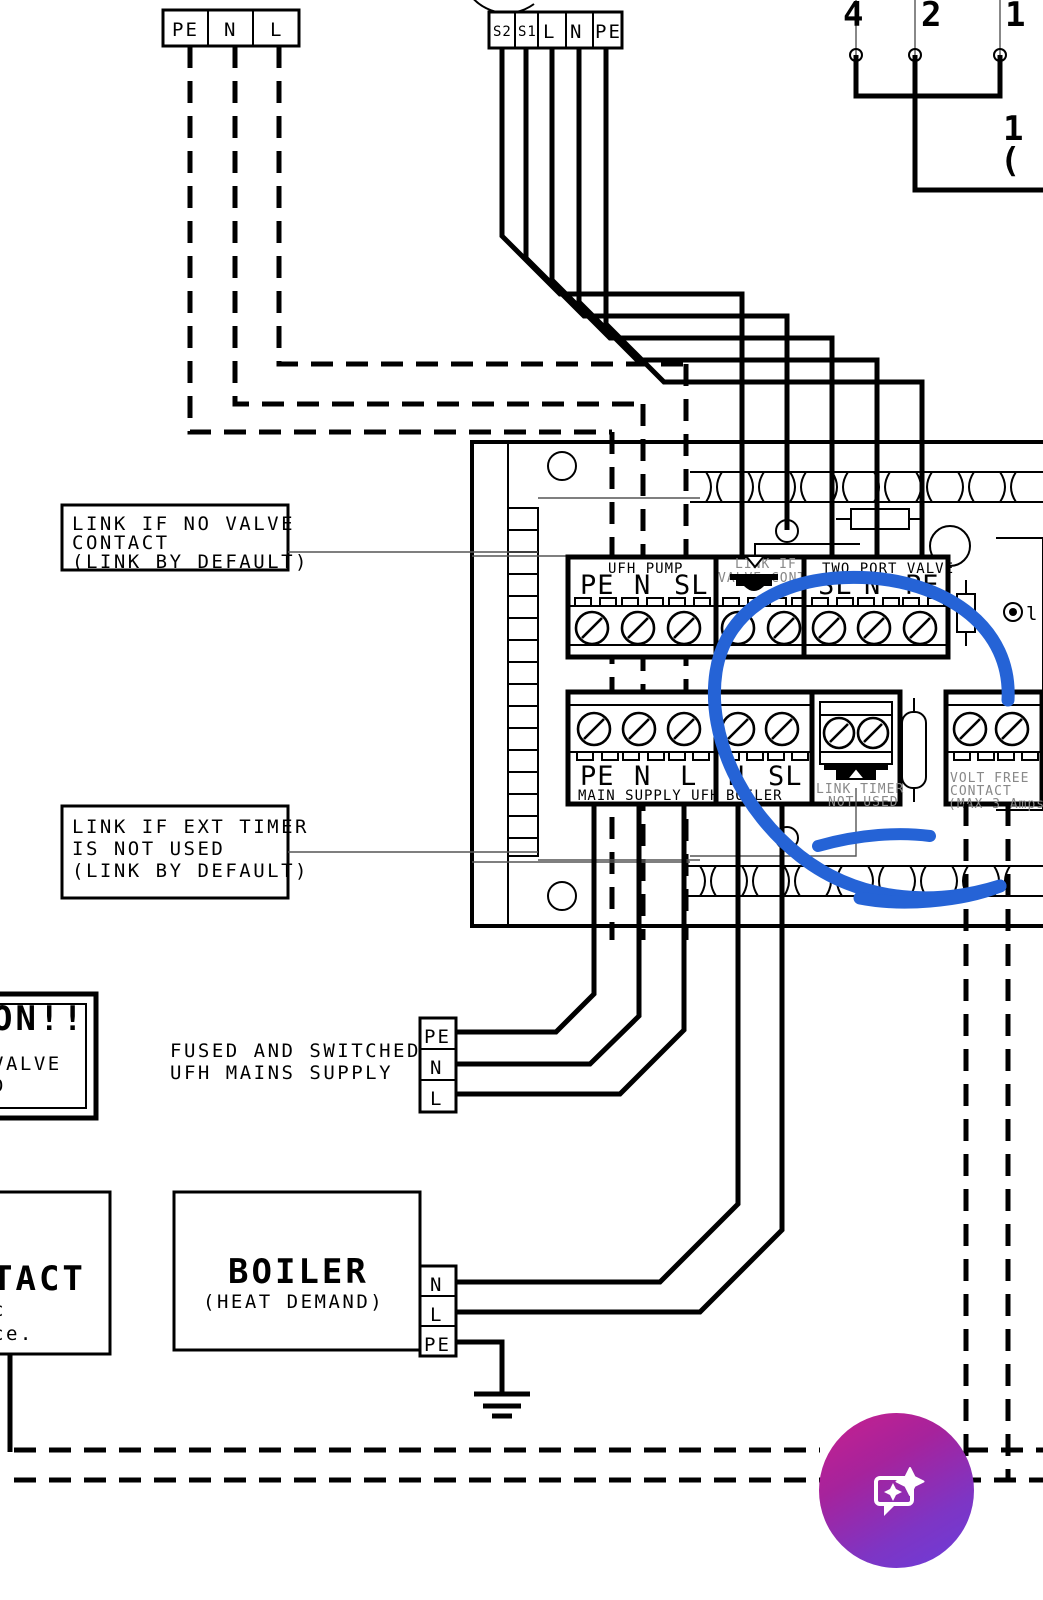 Image resolution: width=1043 pixels, height=1600 pixels. Describe the element at coordinates (17, 1334) in the screenshot. I see `callout-line: ce.` at that location.